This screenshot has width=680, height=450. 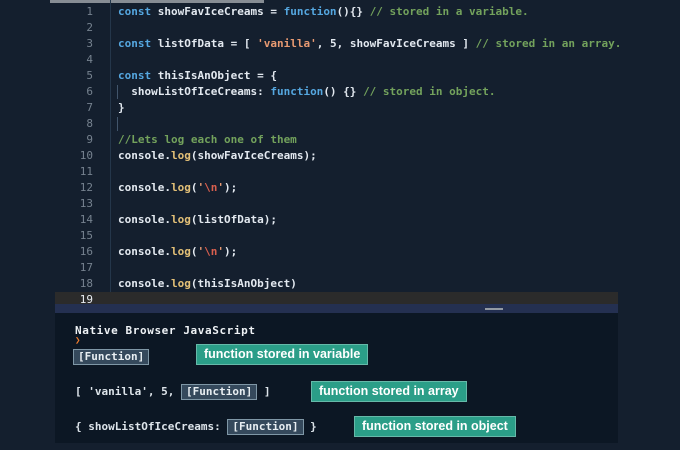 What do you see at coordinates (89, 139) in the screenshot?
I see `line-number: 9` at bounding box center [89, 139].